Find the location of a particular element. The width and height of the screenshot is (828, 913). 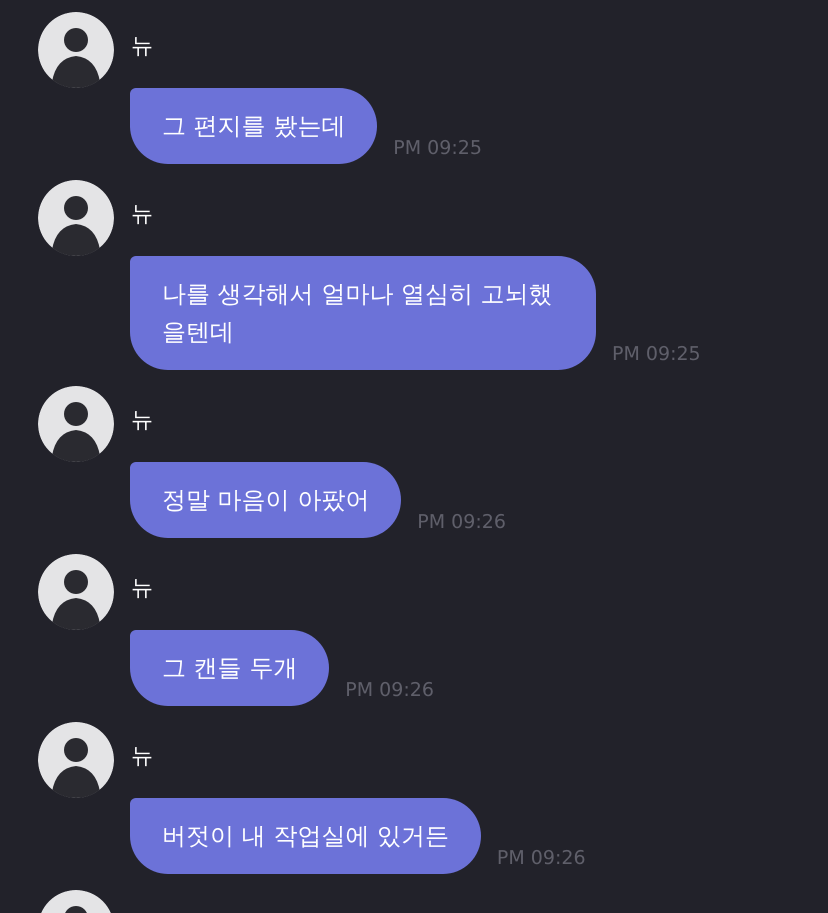

message-bubble: 그 편지를 봤는데 is located at coordinates (254, 126).